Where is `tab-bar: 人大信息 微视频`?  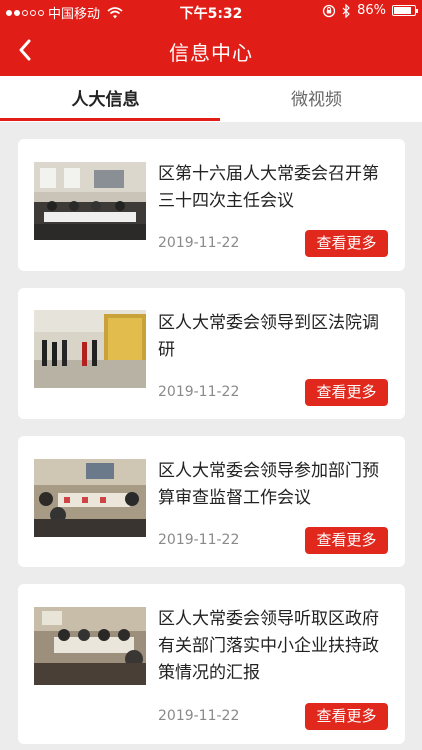
tab-bar: 人大信息 微视频 is located at coordinates (211, 99).